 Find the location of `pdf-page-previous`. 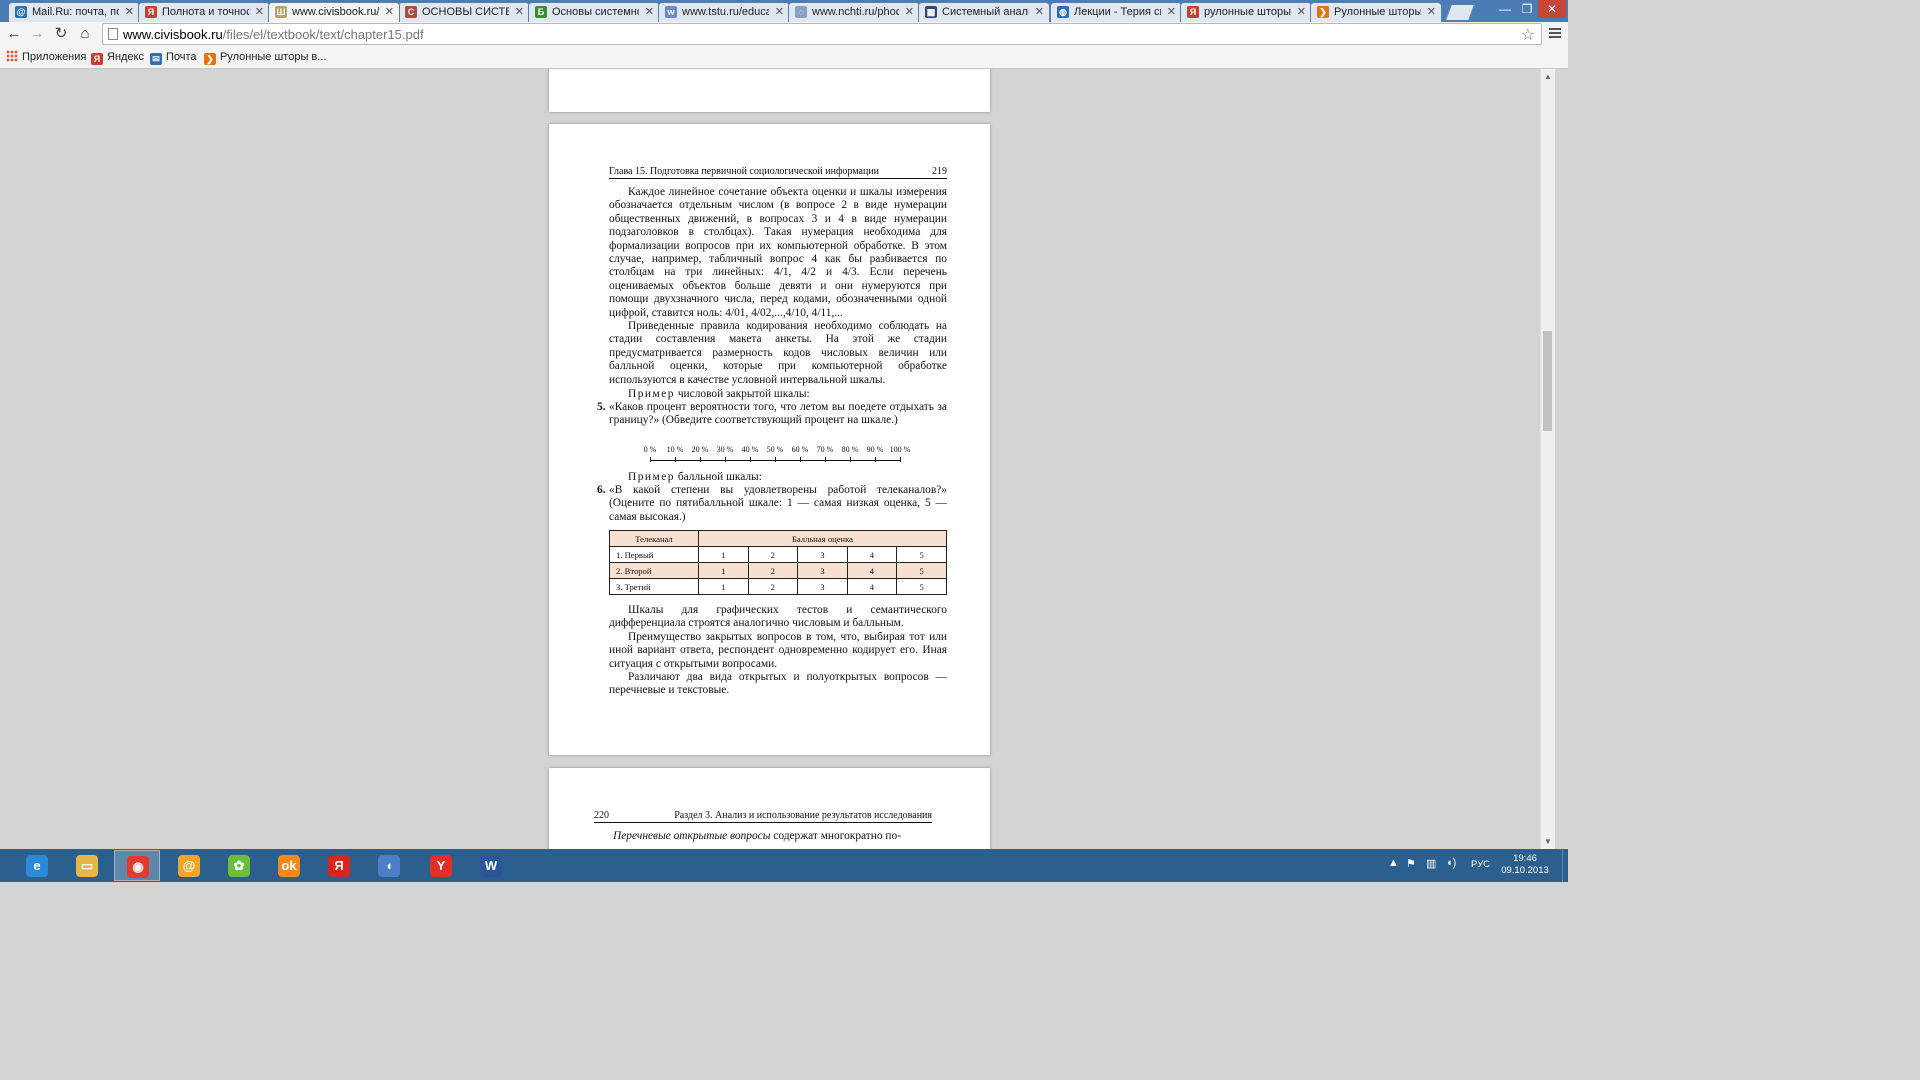

pdf-page-previous is located at coordinates (769, 90).